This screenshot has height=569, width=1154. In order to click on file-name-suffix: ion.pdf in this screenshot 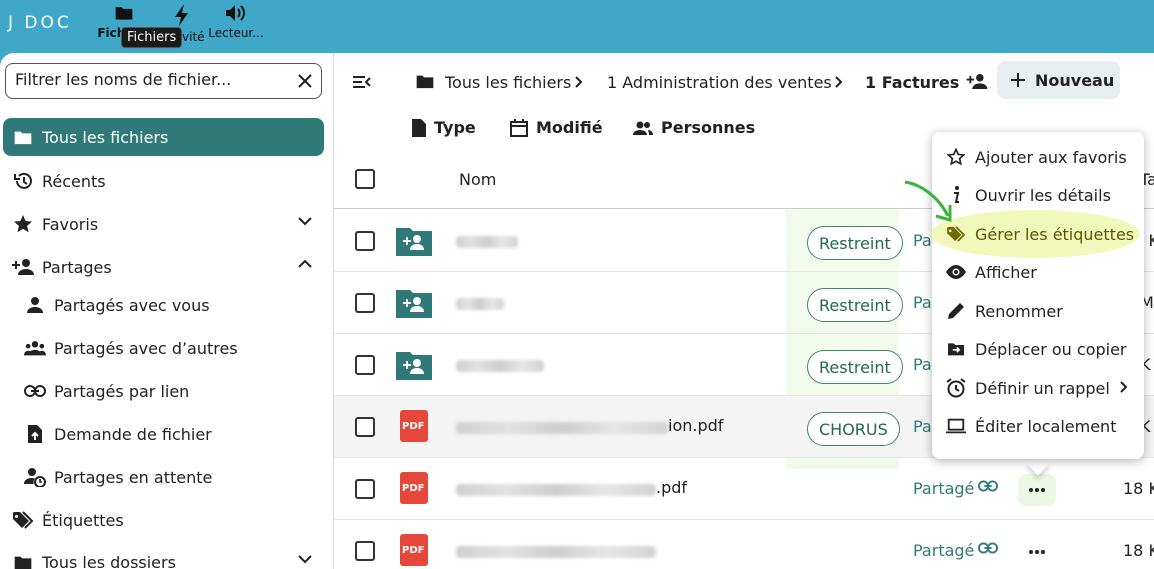, I will do `click(696, 425)`.